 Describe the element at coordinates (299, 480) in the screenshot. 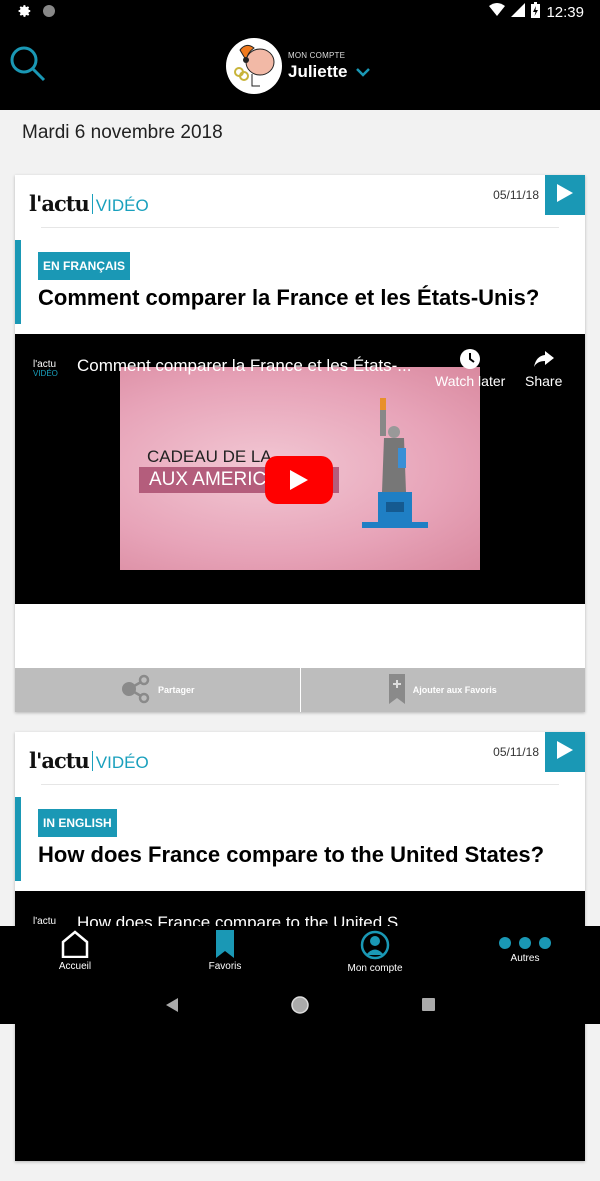

I see `youtube-play-button` at that location.